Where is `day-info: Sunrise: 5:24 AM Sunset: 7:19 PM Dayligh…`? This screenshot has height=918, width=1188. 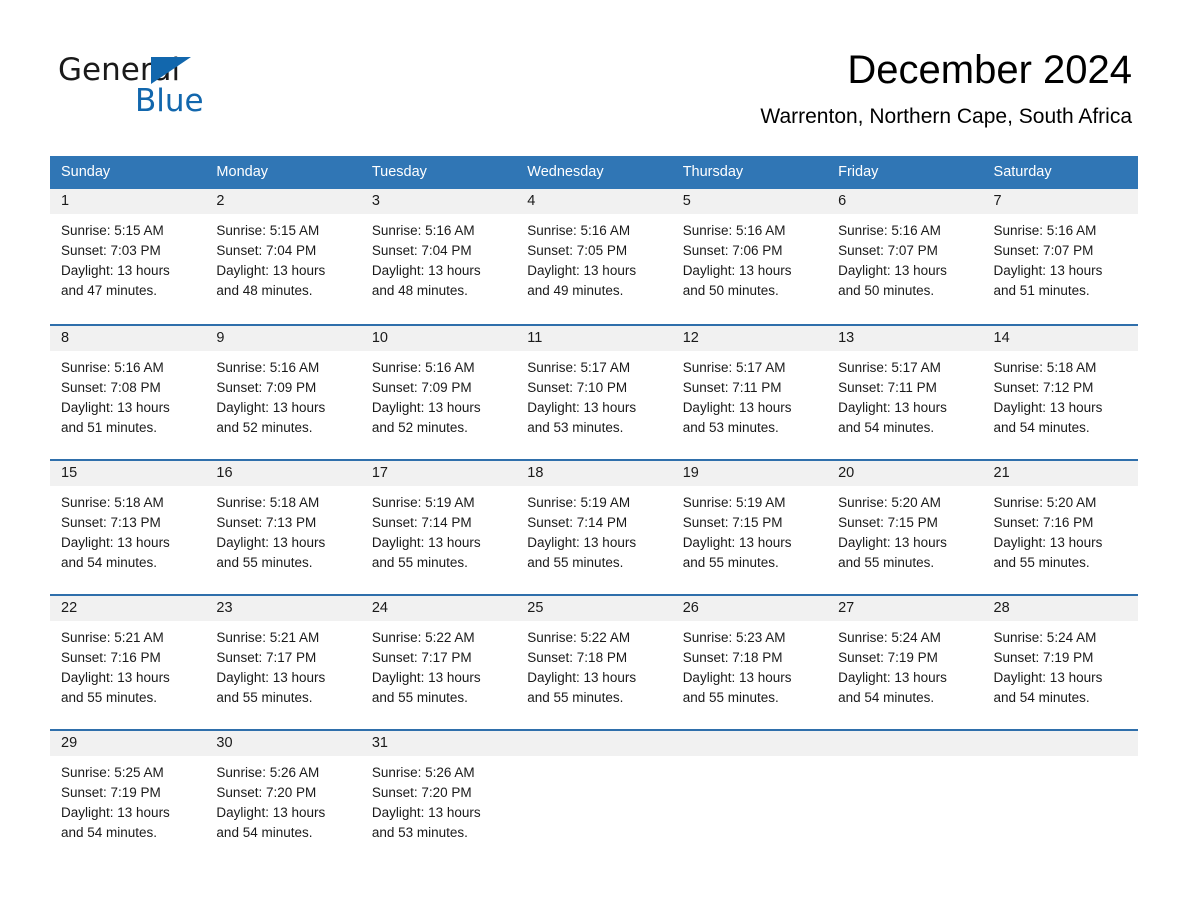
day-info: Sunrise: 5:24 AM Sunset: 7:19 PM Dayligh… is located at coordinates (1060, 664).